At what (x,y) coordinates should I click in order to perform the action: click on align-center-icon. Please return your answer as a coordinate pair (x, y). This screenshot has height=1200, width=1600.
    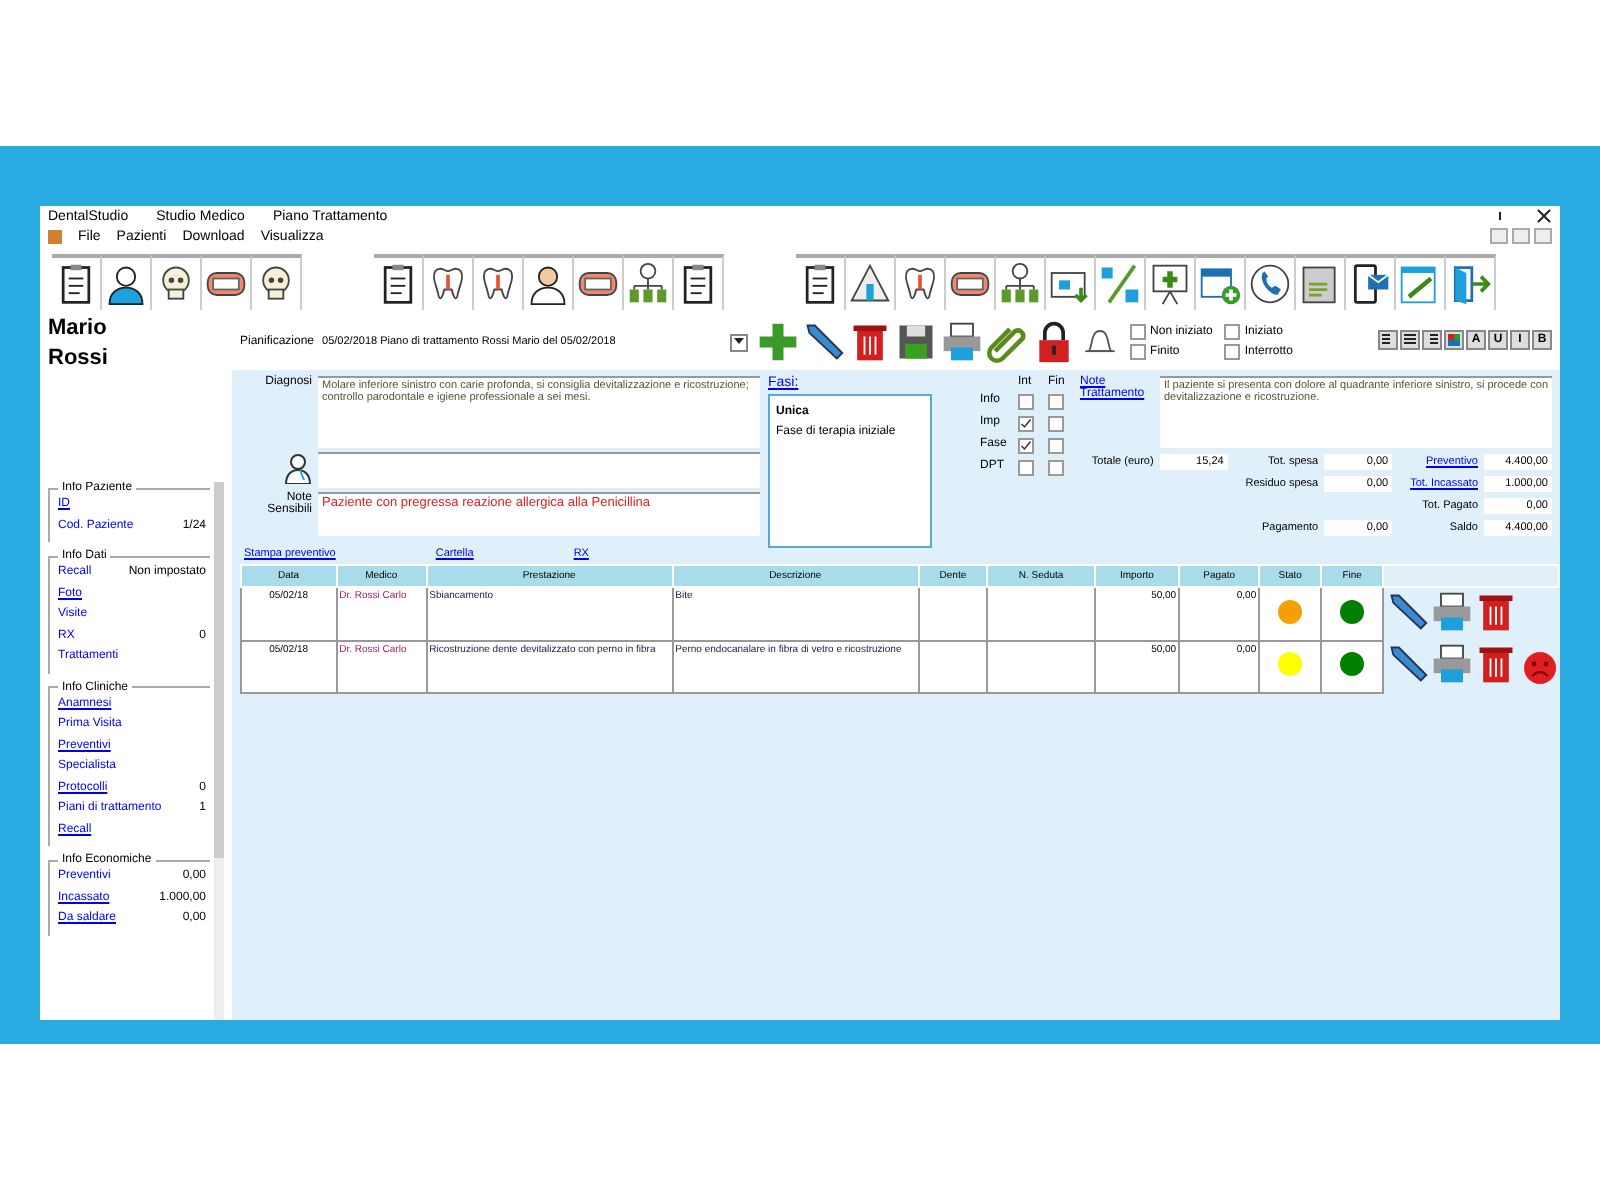
    Looking at the image, I should click on (1410, 340).